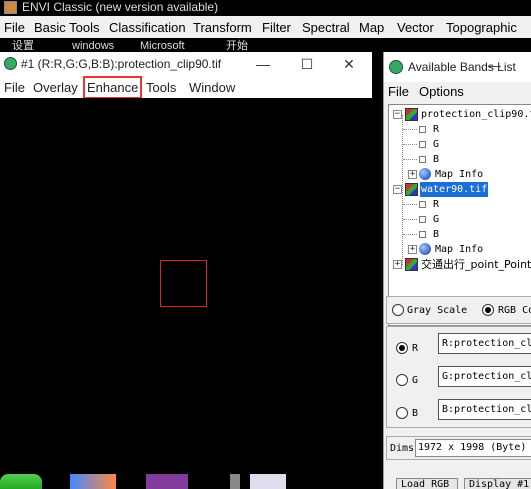 This screenshot has width=531, height=489. Describe the element at coordinates (437, 310) in the screenshot. I see `gray-scale-label: Gray Scale` at that location.